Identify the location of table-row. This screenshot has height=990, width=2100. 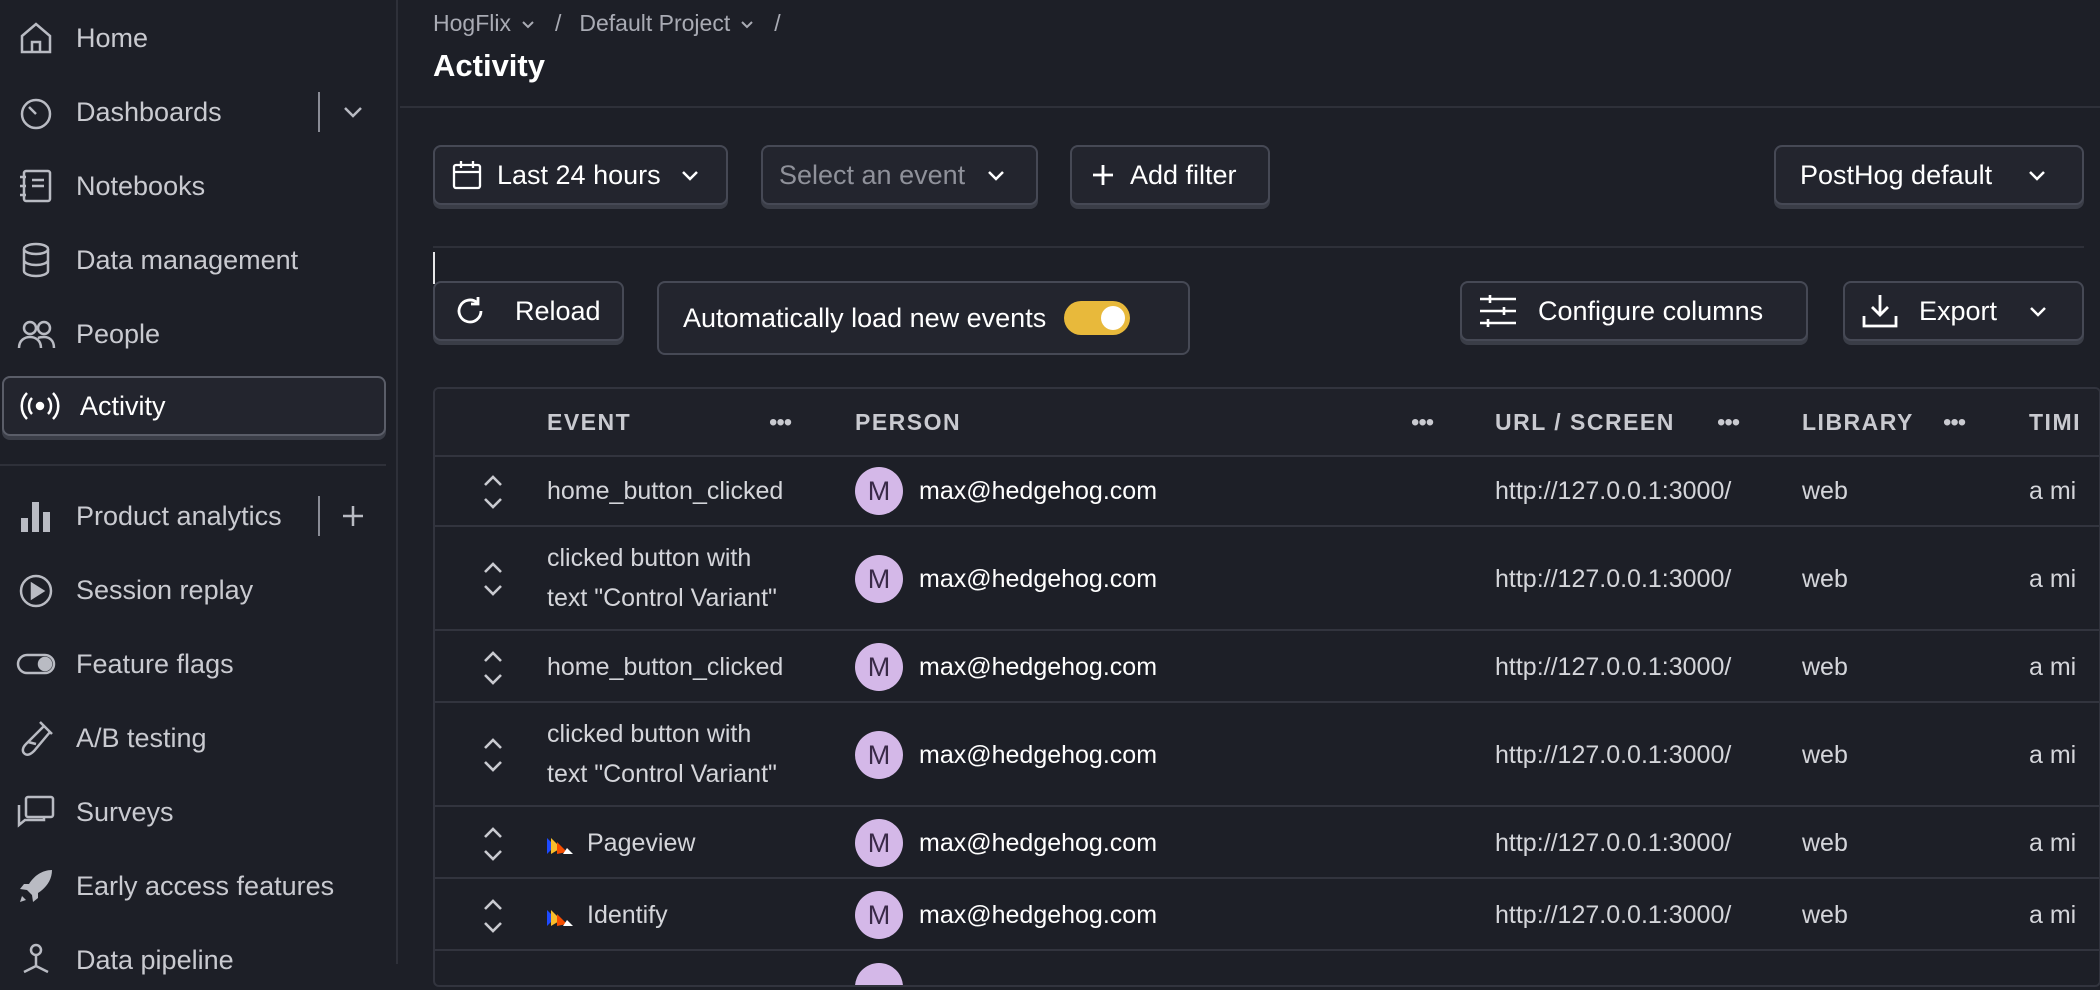
(1267, 968).